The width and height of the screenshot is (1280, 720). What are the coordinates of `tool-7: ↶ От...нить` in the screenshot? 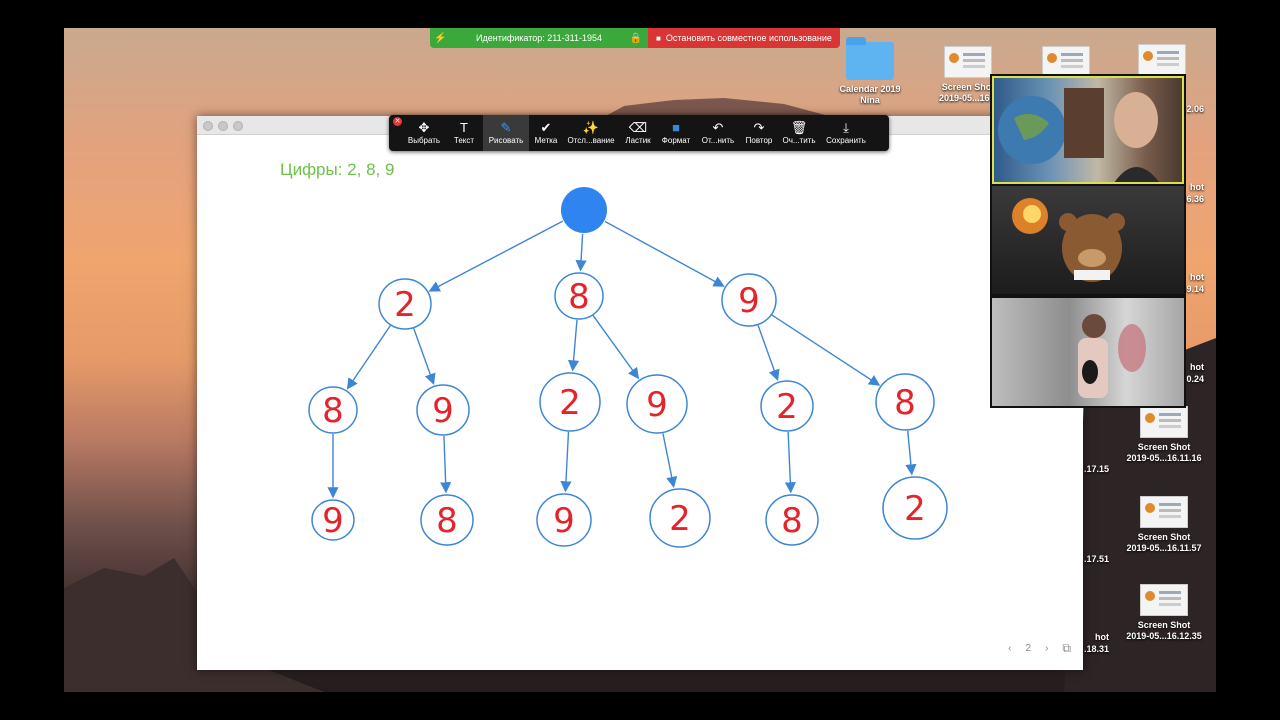 It's located at (718, 133).